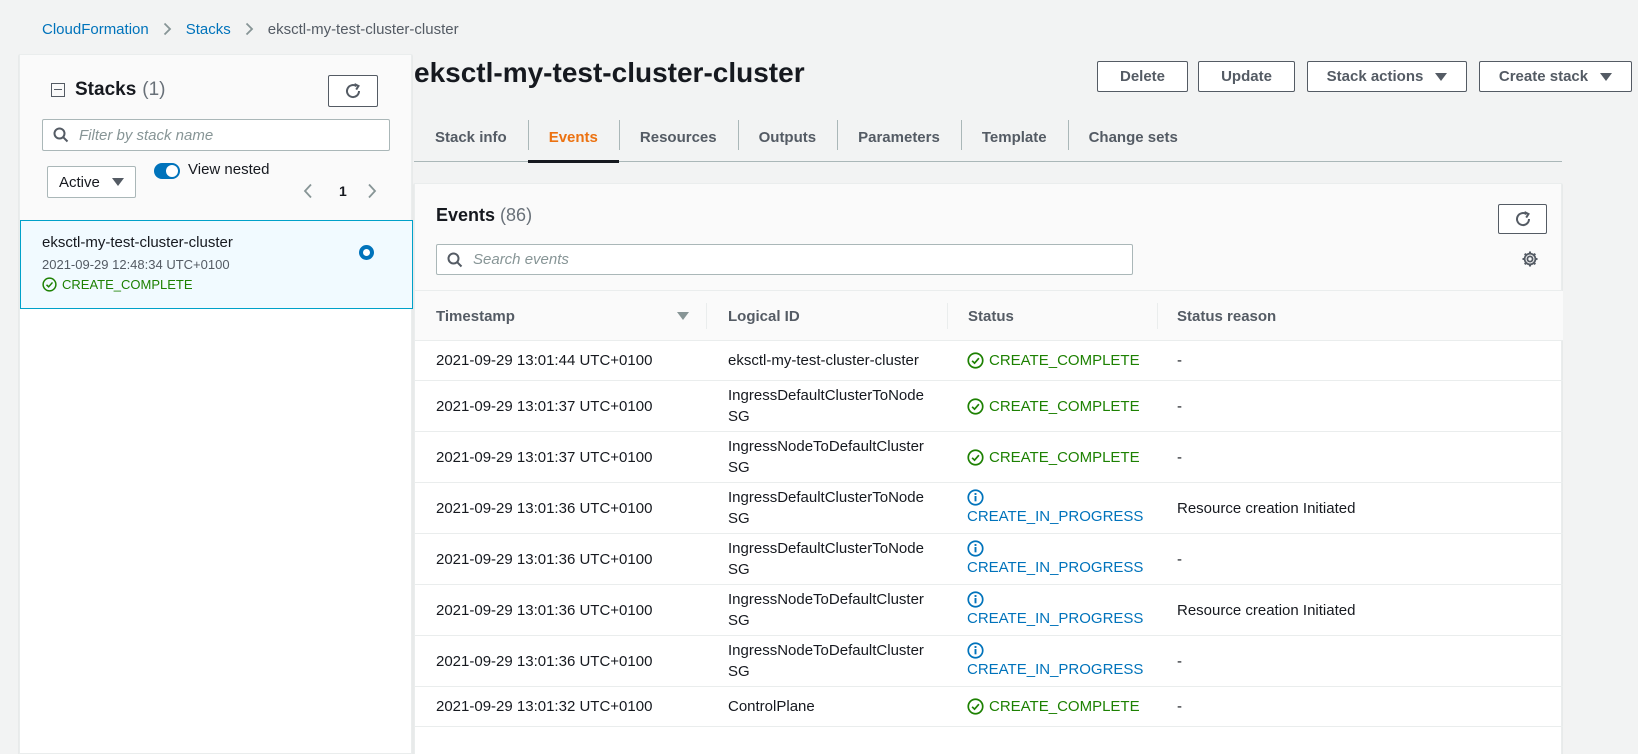 The width and height of the screenshot is (1638, 754). I want to click on events-count: (86), so click(516, 215).